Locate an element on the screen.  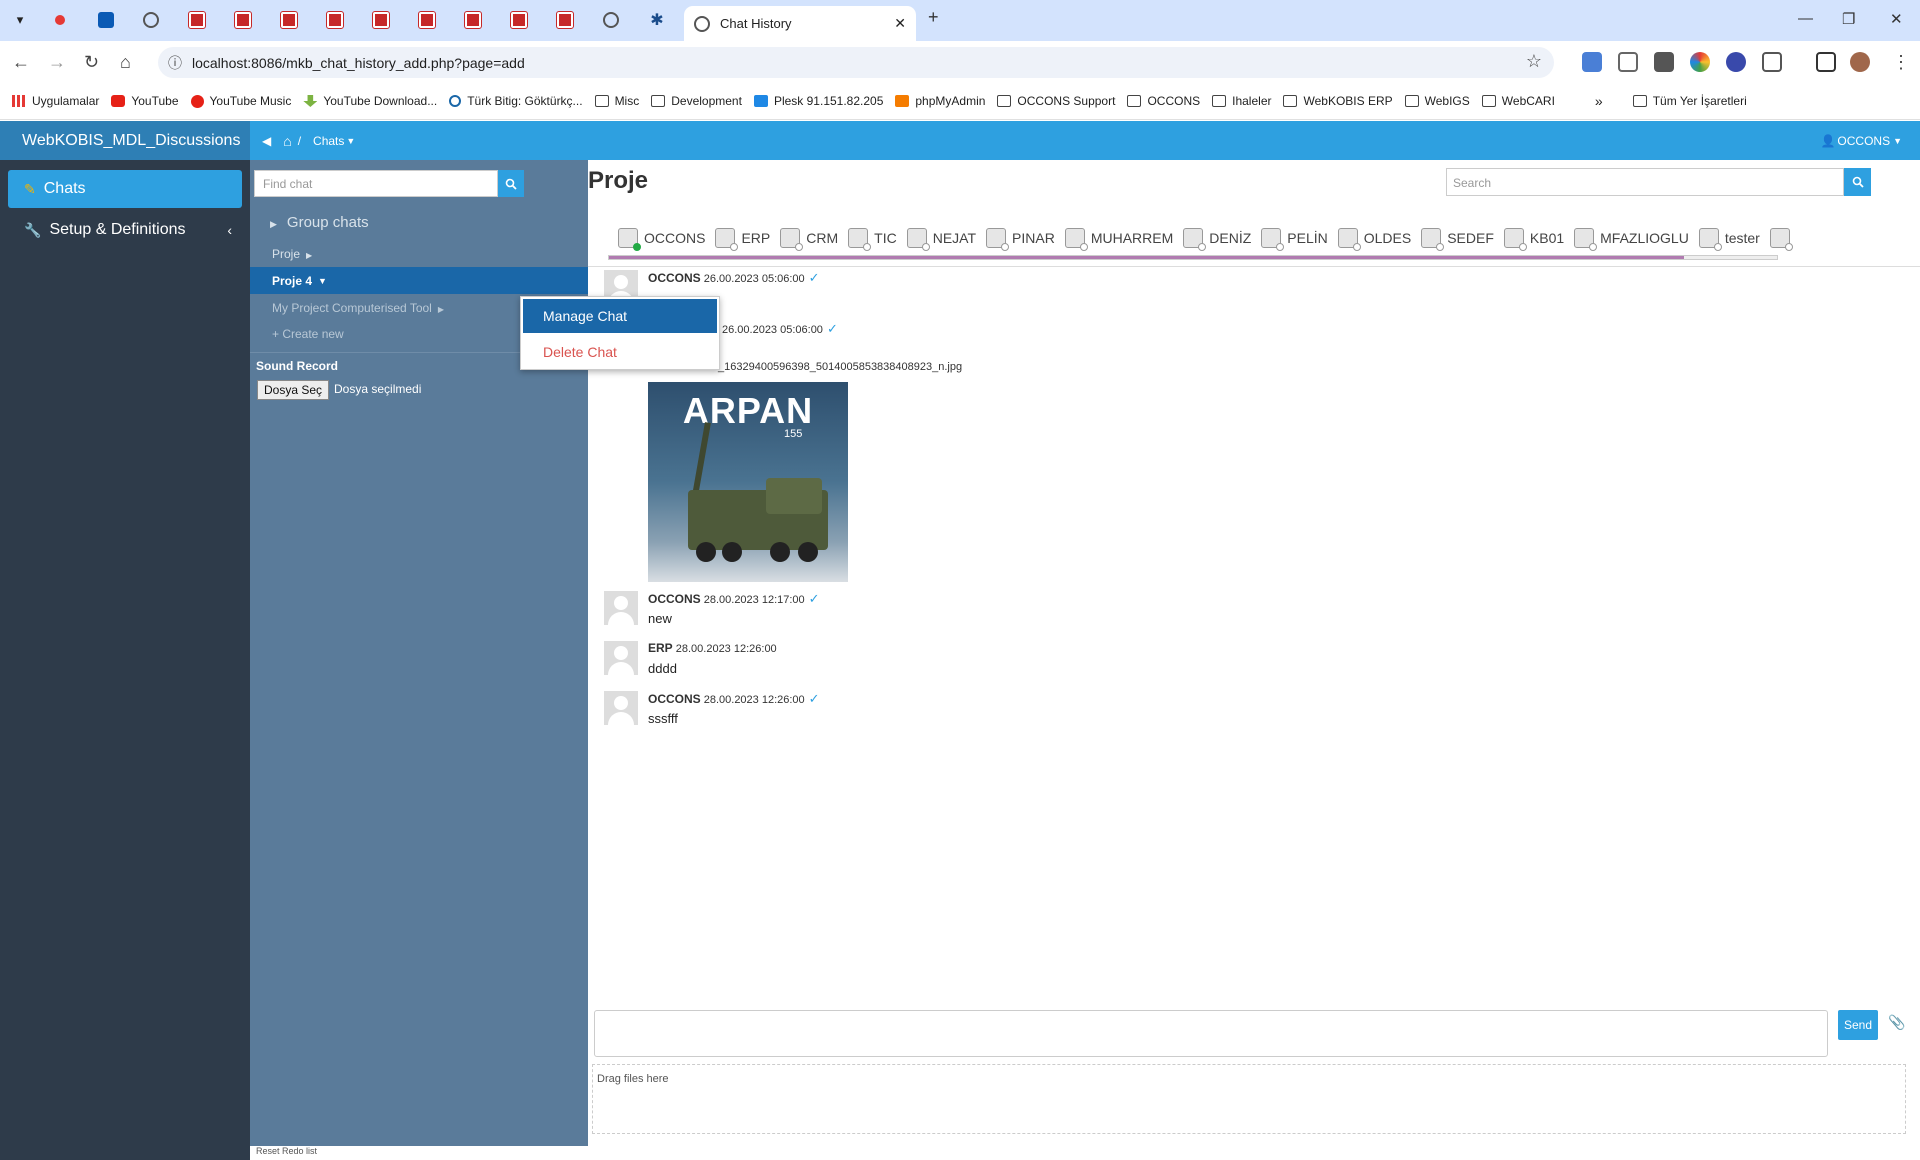
caret-down-icon: ▼ is located at coordinates (350, 141).